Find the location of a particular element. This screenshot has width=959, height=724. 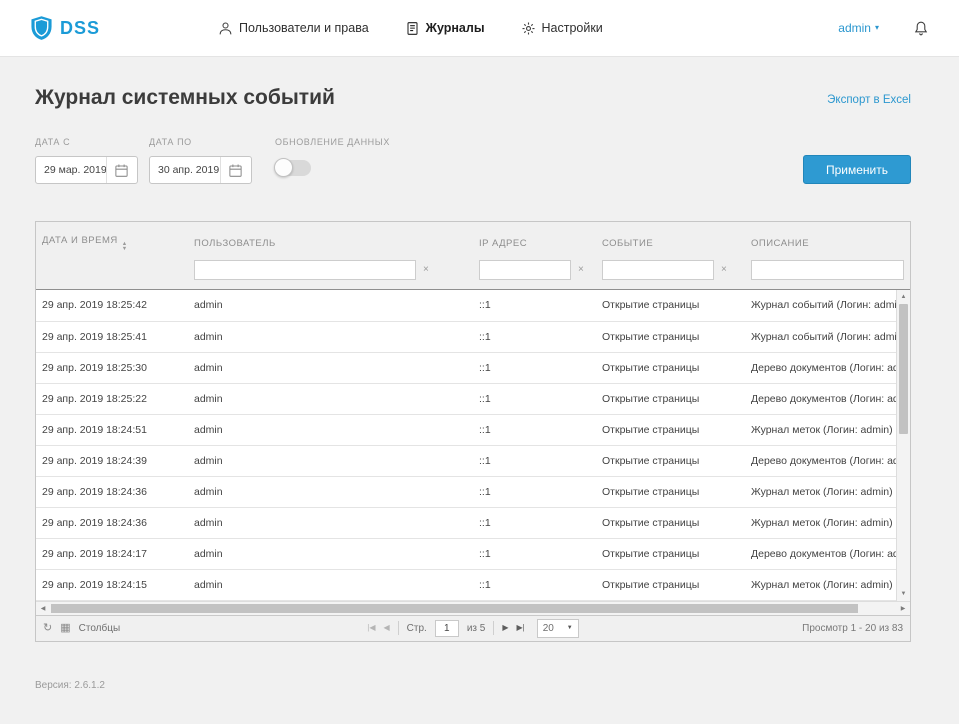

filter-input-ip is located at coordinates (525, 270).